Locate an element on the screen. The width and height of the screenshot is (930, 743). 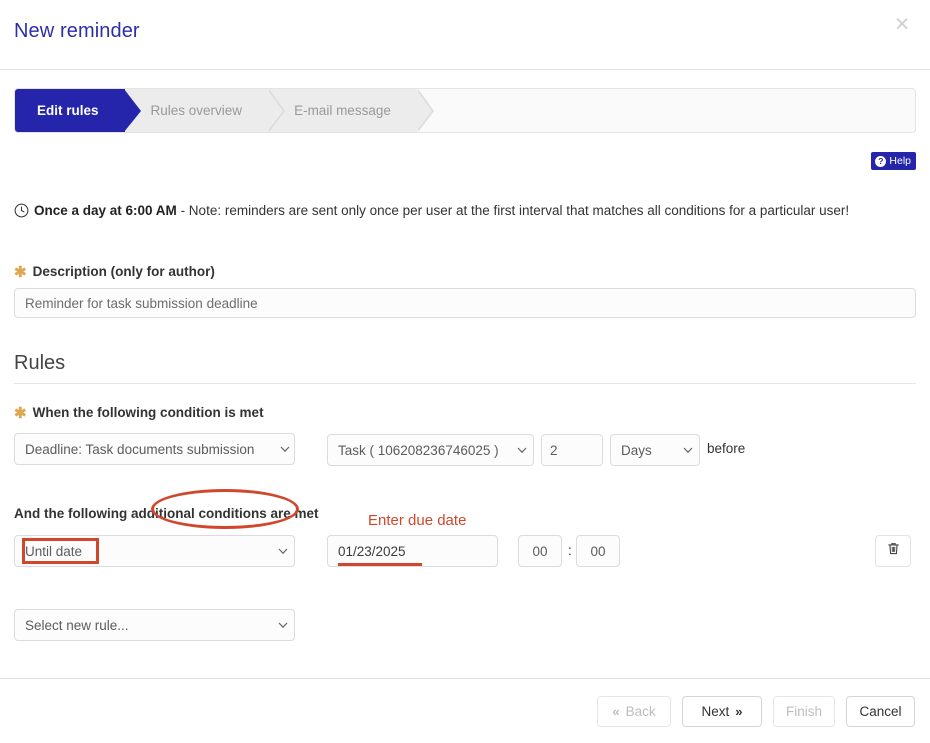
annotation-callout-enter-due-date: Enter due date is located at coordinates (417, 520).